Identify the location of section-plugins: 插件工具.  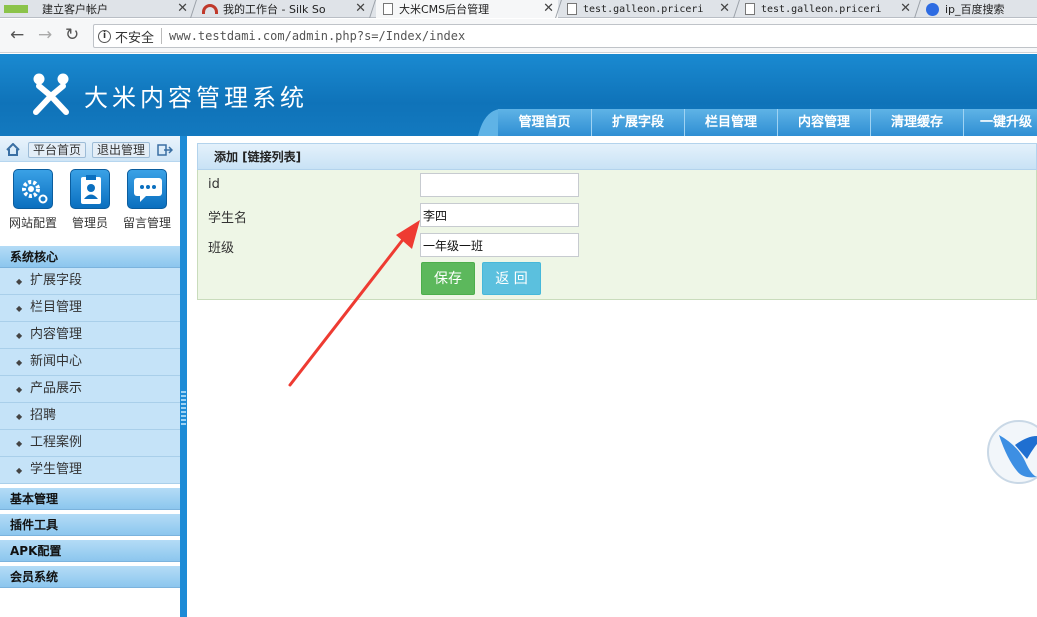
(90, 525).